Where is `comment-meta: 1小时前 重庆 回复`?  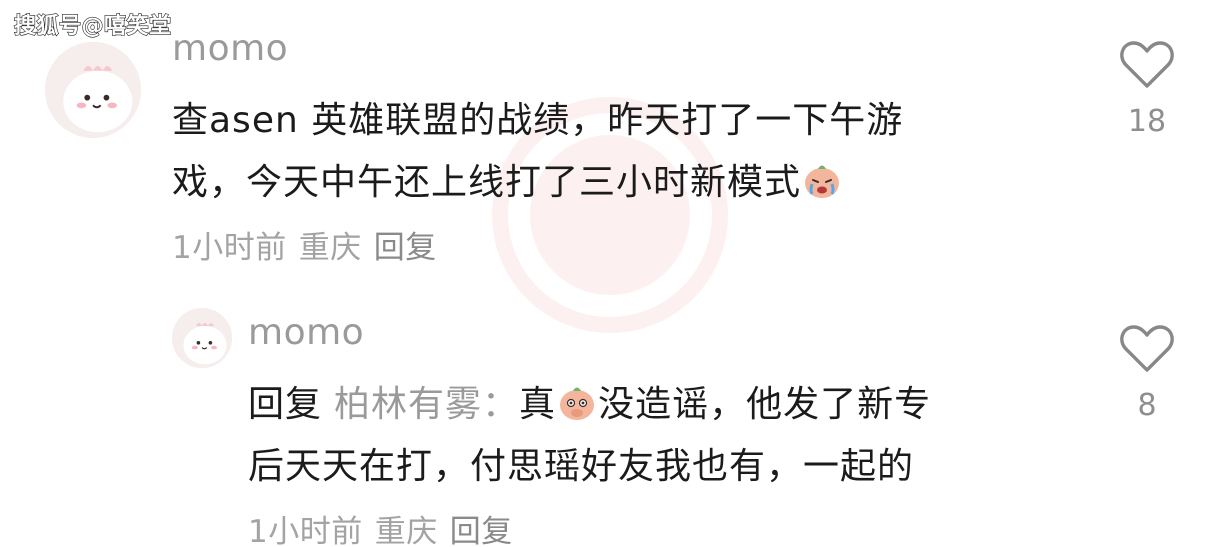 comment-meta: 1小时前 重庆 回复 is located at coordinates (310, 244).